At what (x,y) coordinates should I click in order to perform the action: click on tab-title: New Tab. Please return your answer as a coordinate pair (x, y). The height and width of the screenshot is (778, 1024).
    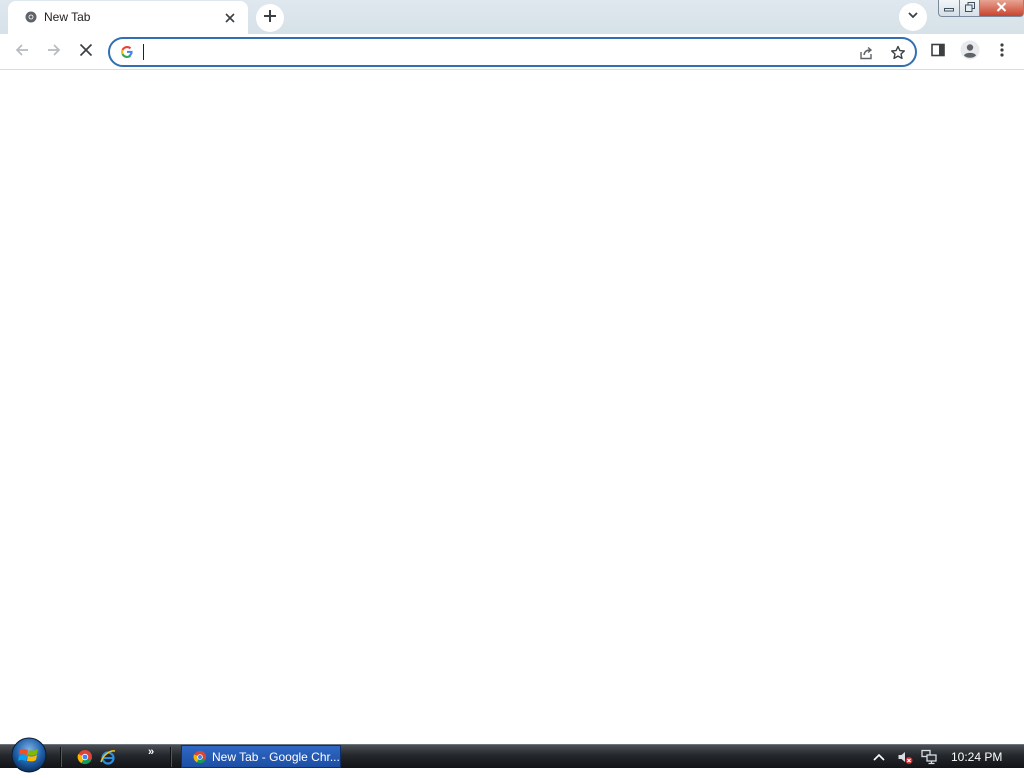
    Looking at the image, I should click on (67, 17).